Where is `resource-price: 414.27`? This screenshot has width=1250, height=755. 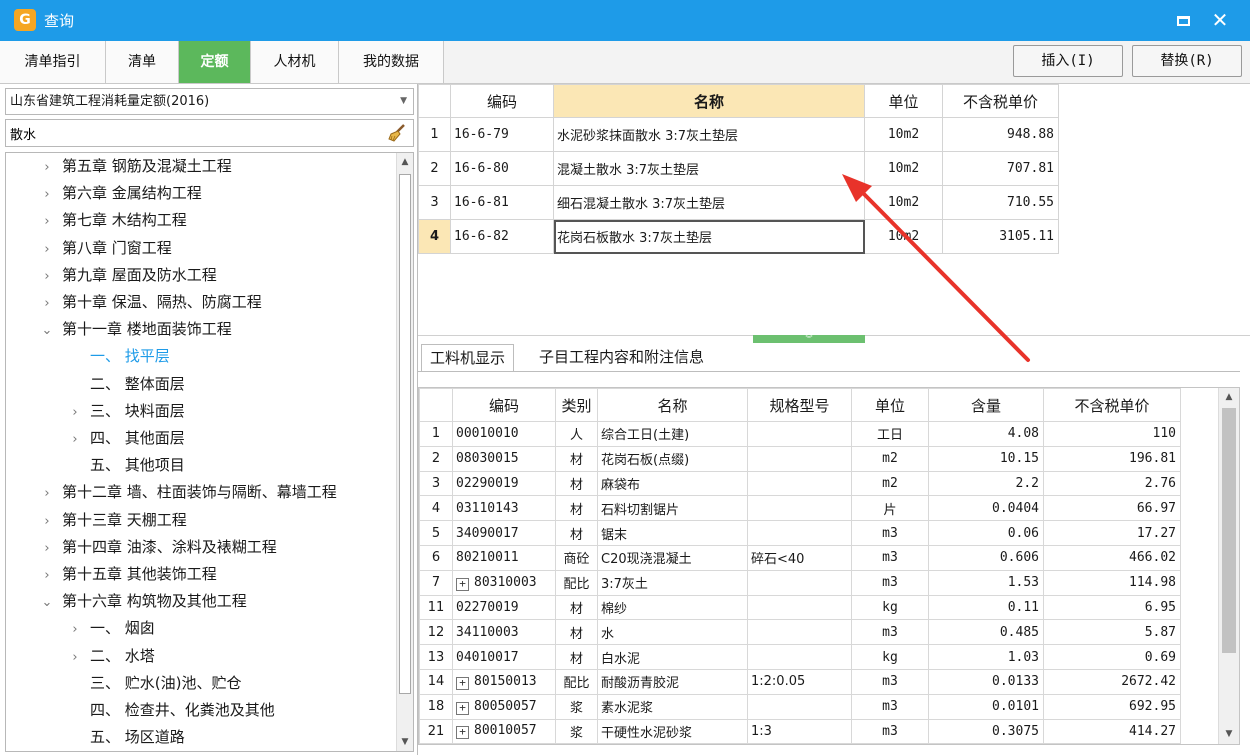 resource-price: 414.27 is located at coordinates (1112, 731).